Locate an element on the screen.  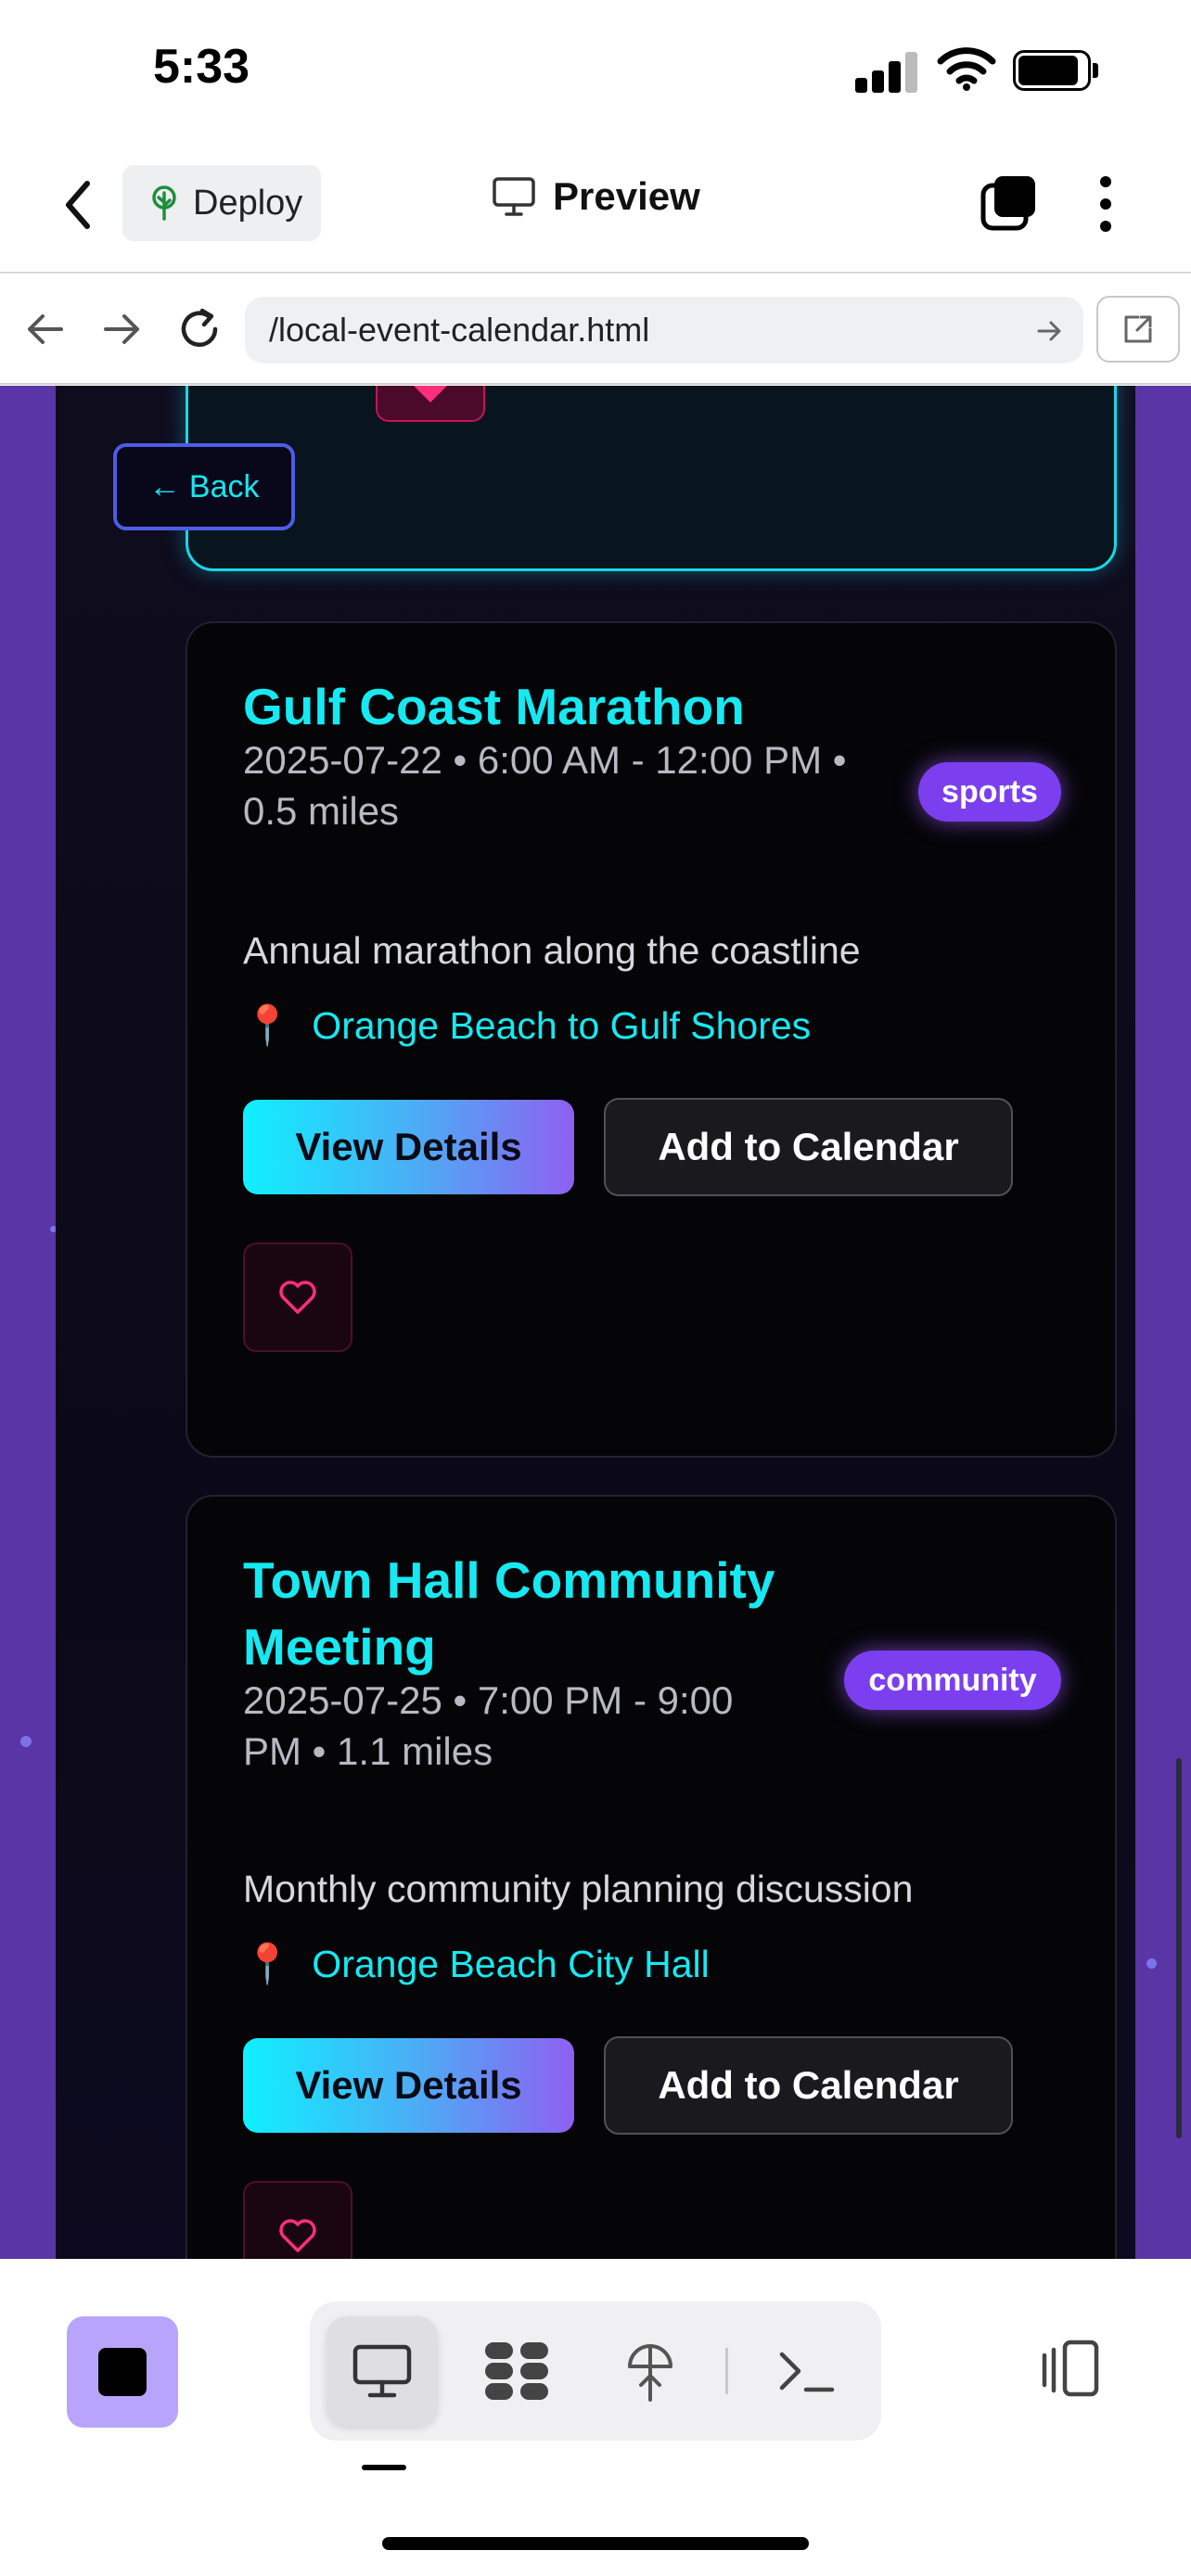
open-external-button is located at coordinates (1138, 329).